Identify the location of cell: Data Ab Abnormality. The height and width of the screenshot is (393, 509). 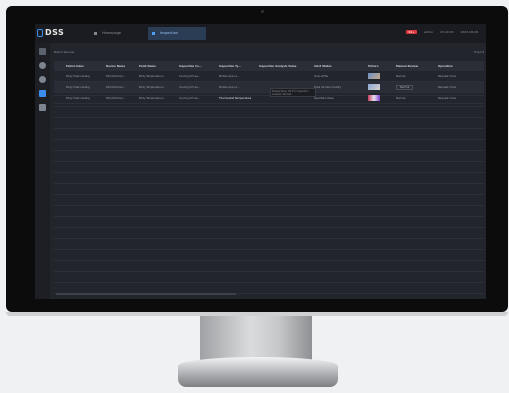
(338, 87).